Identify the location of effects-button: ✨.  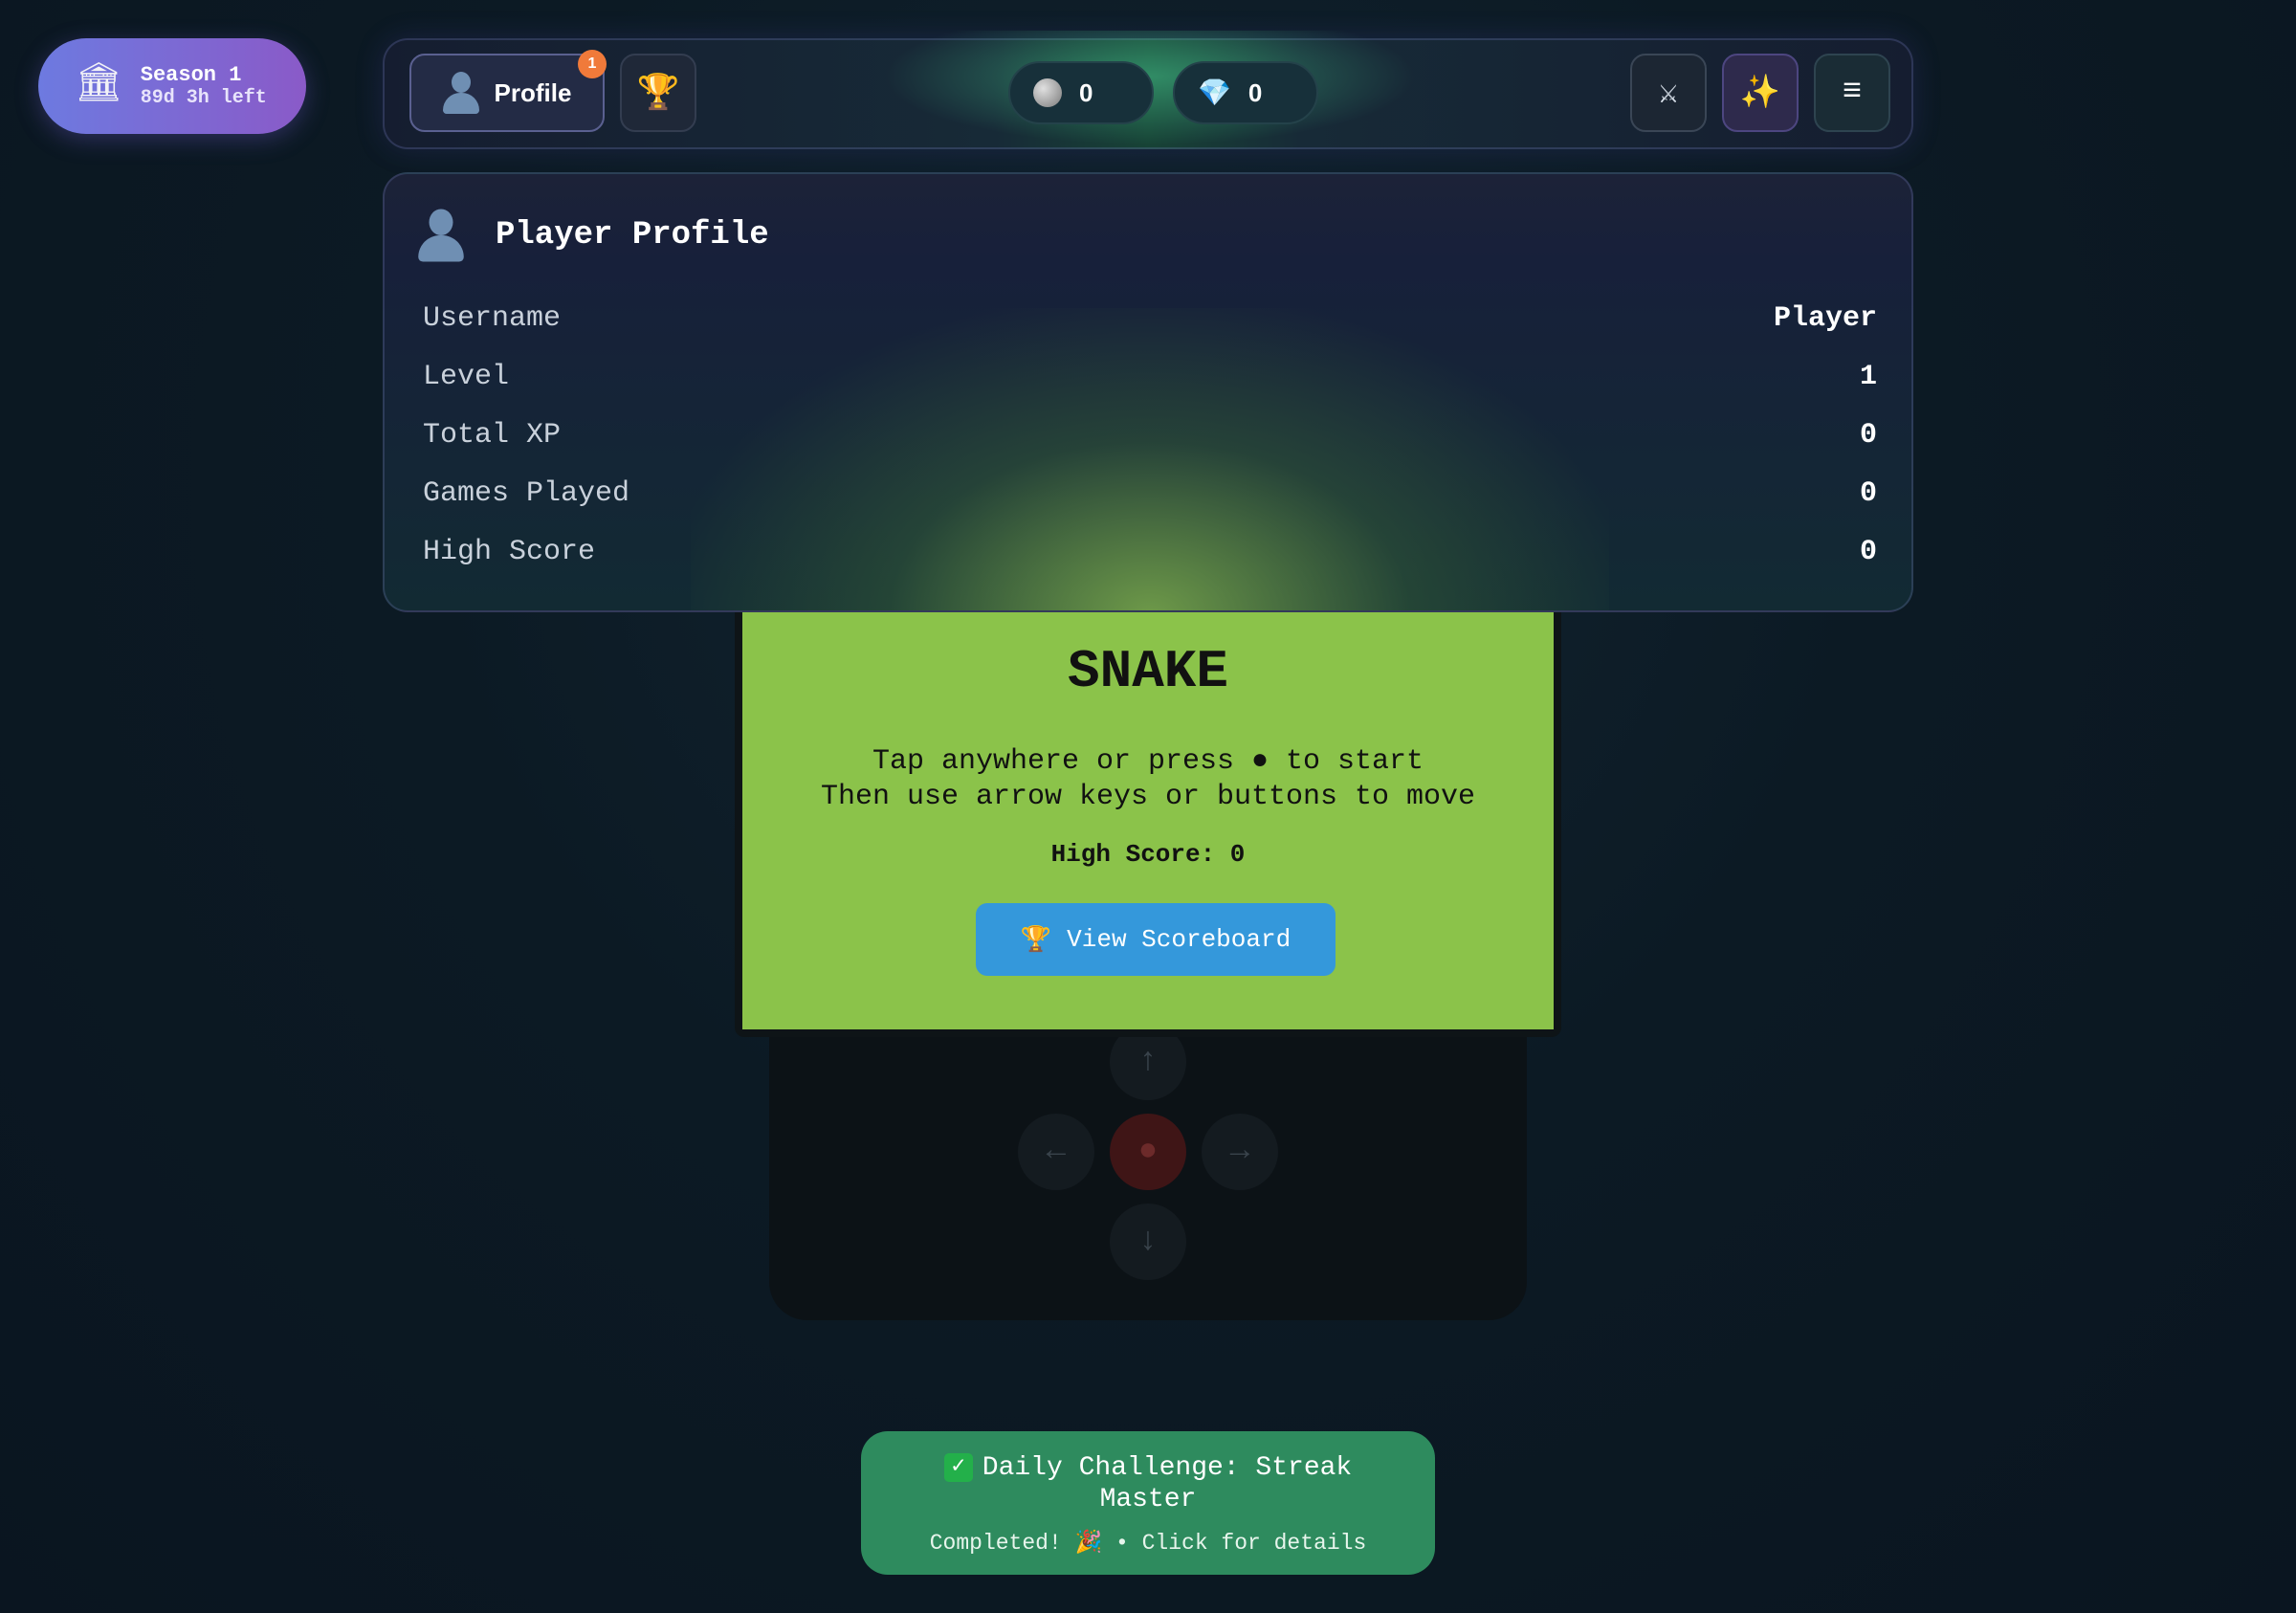
(1761, 93).